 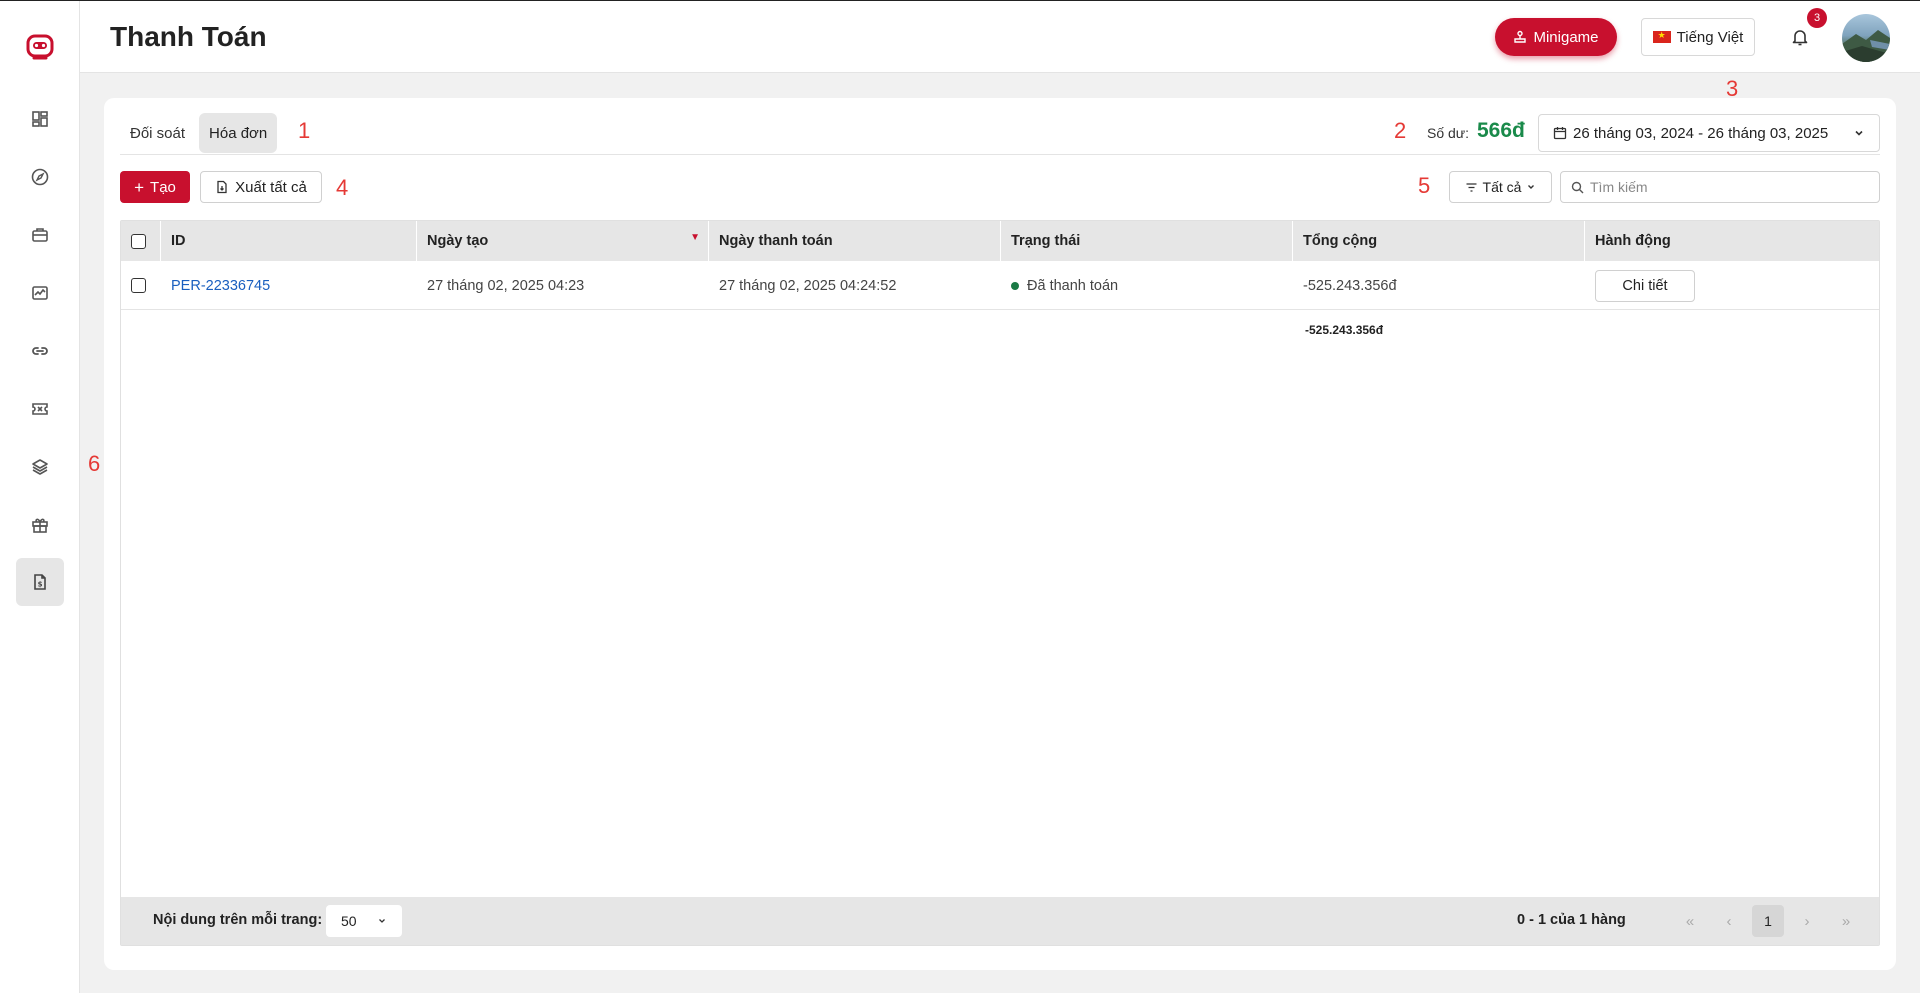 I want to click on landscape-avatar-icon, so click(x=1866, y=46).